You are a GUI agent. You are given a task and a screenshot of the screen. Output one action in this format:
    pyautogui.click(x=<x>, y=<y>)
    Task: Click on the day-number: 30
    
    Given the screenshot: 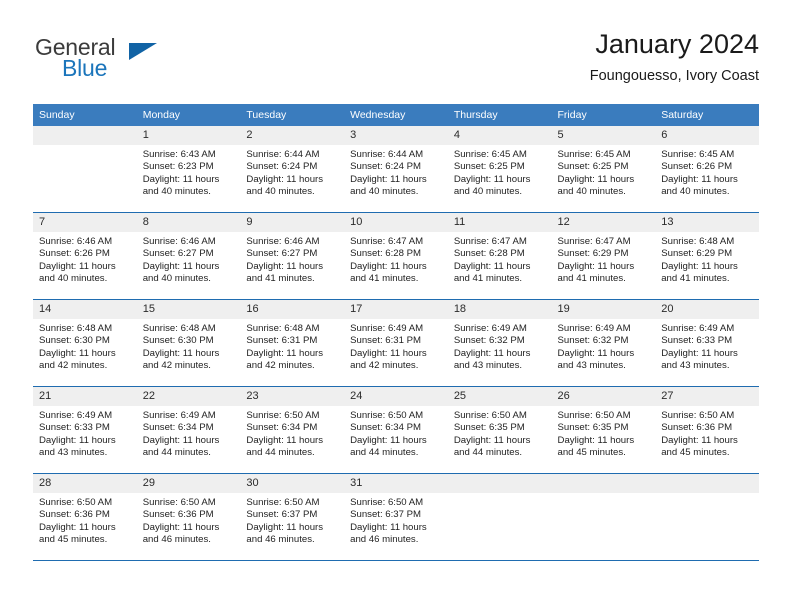 What is the action you would take?
    pyautogui.click(x=292, y=483)
    